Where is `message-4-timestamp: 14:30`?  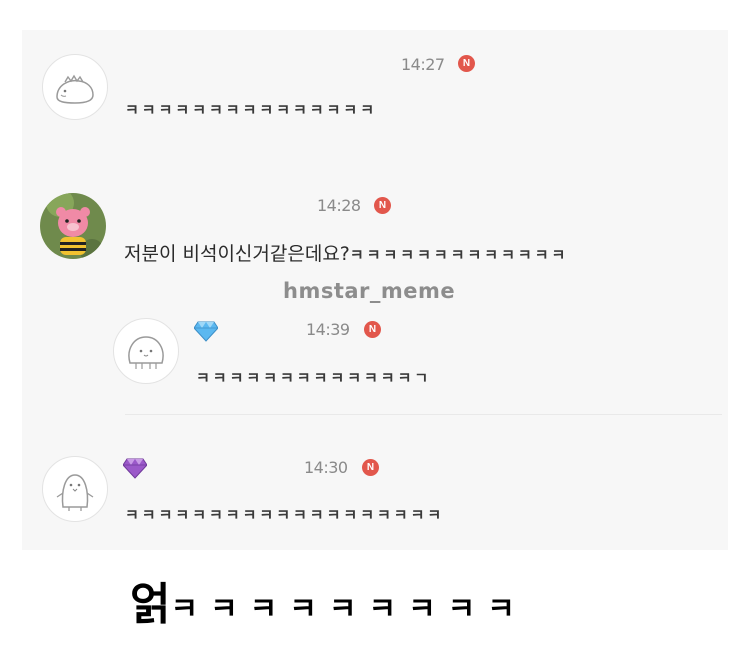 message-4-timestamp: 14:30 is located at coordinates (326, 467).